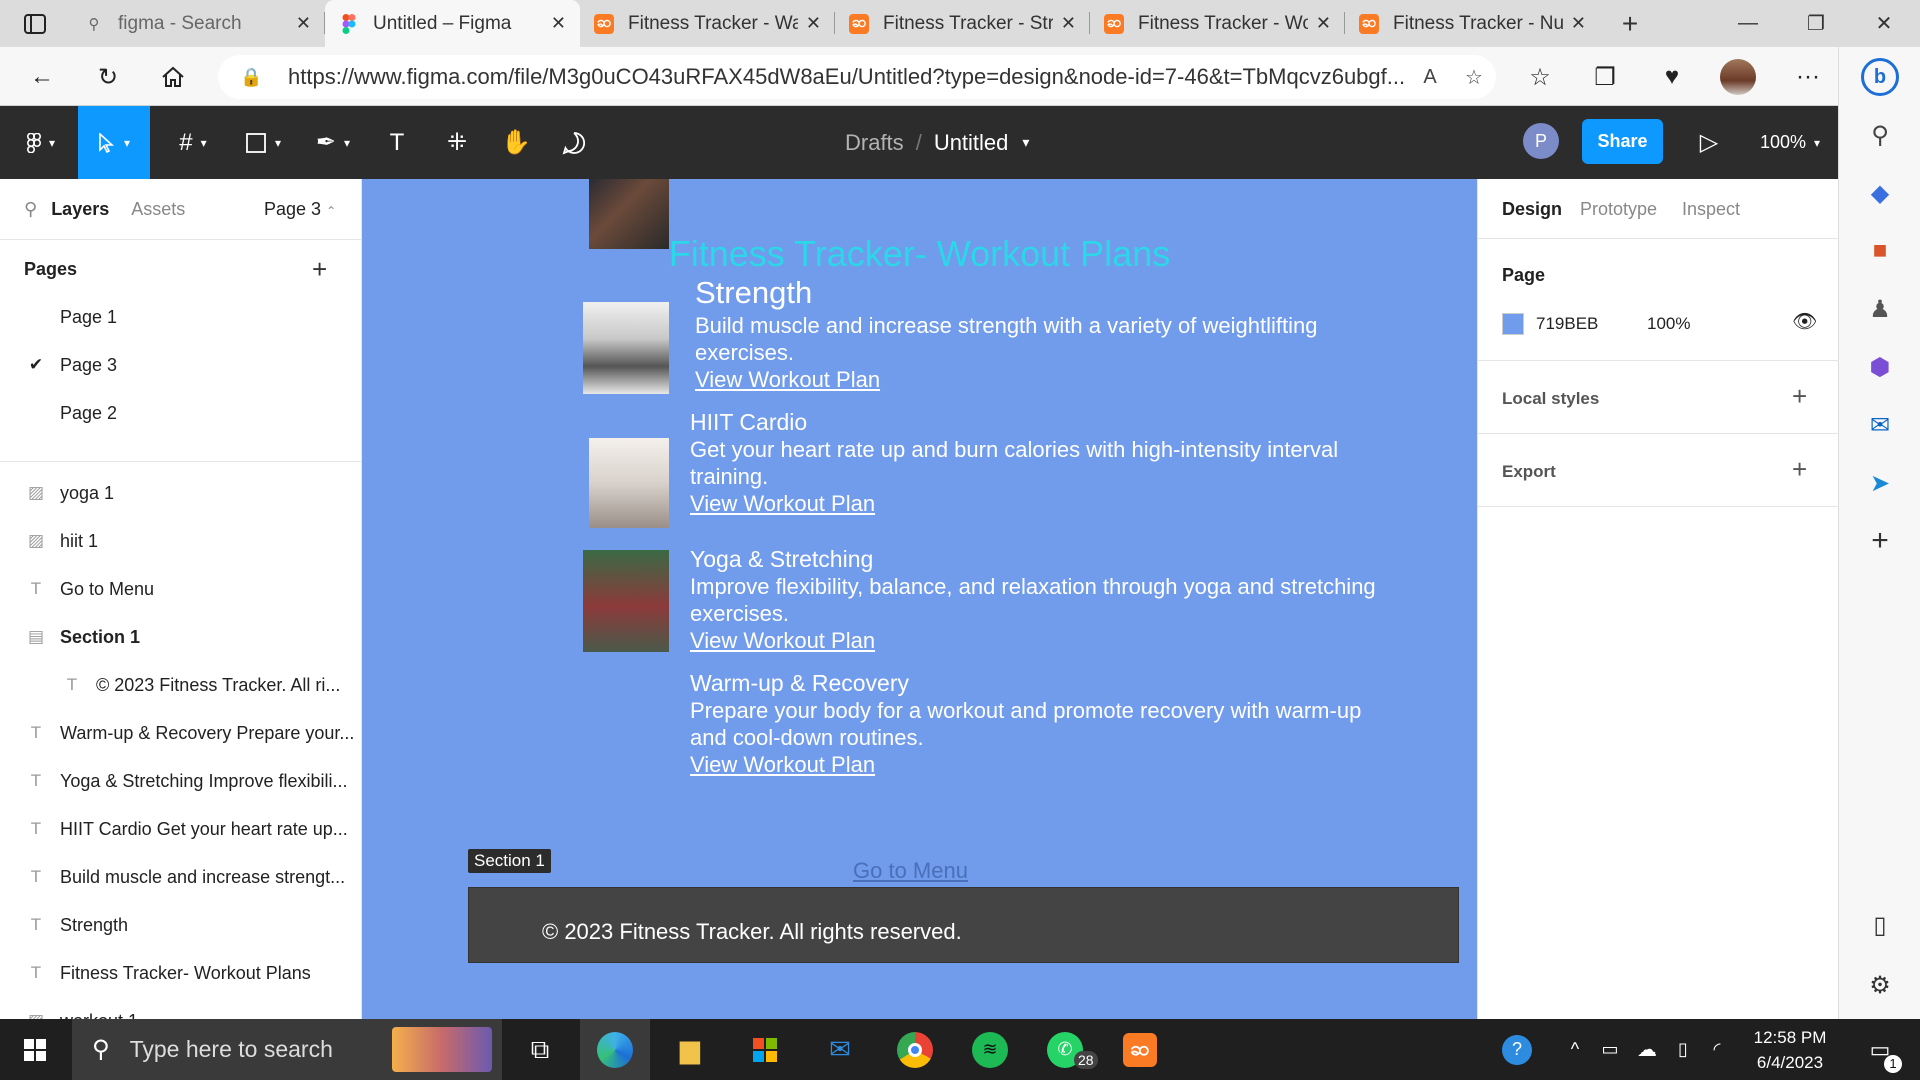 The image size is (1920, 1080). What do you see at coordinates (180, 925) in the screenshot?
I see `layer-row: T Strength` at bounding box center [180, 925].